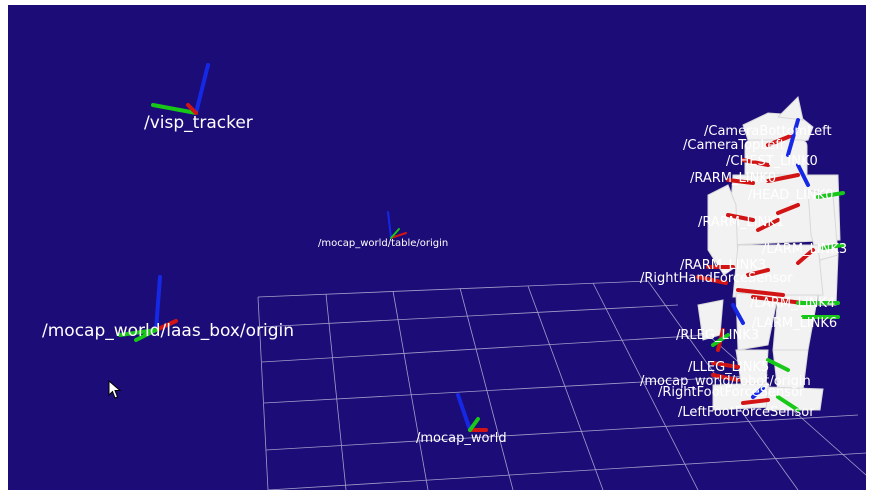  Describe the element at coordinates (397, 225) in the screenshot. I see `table-origin-axes` at that location.